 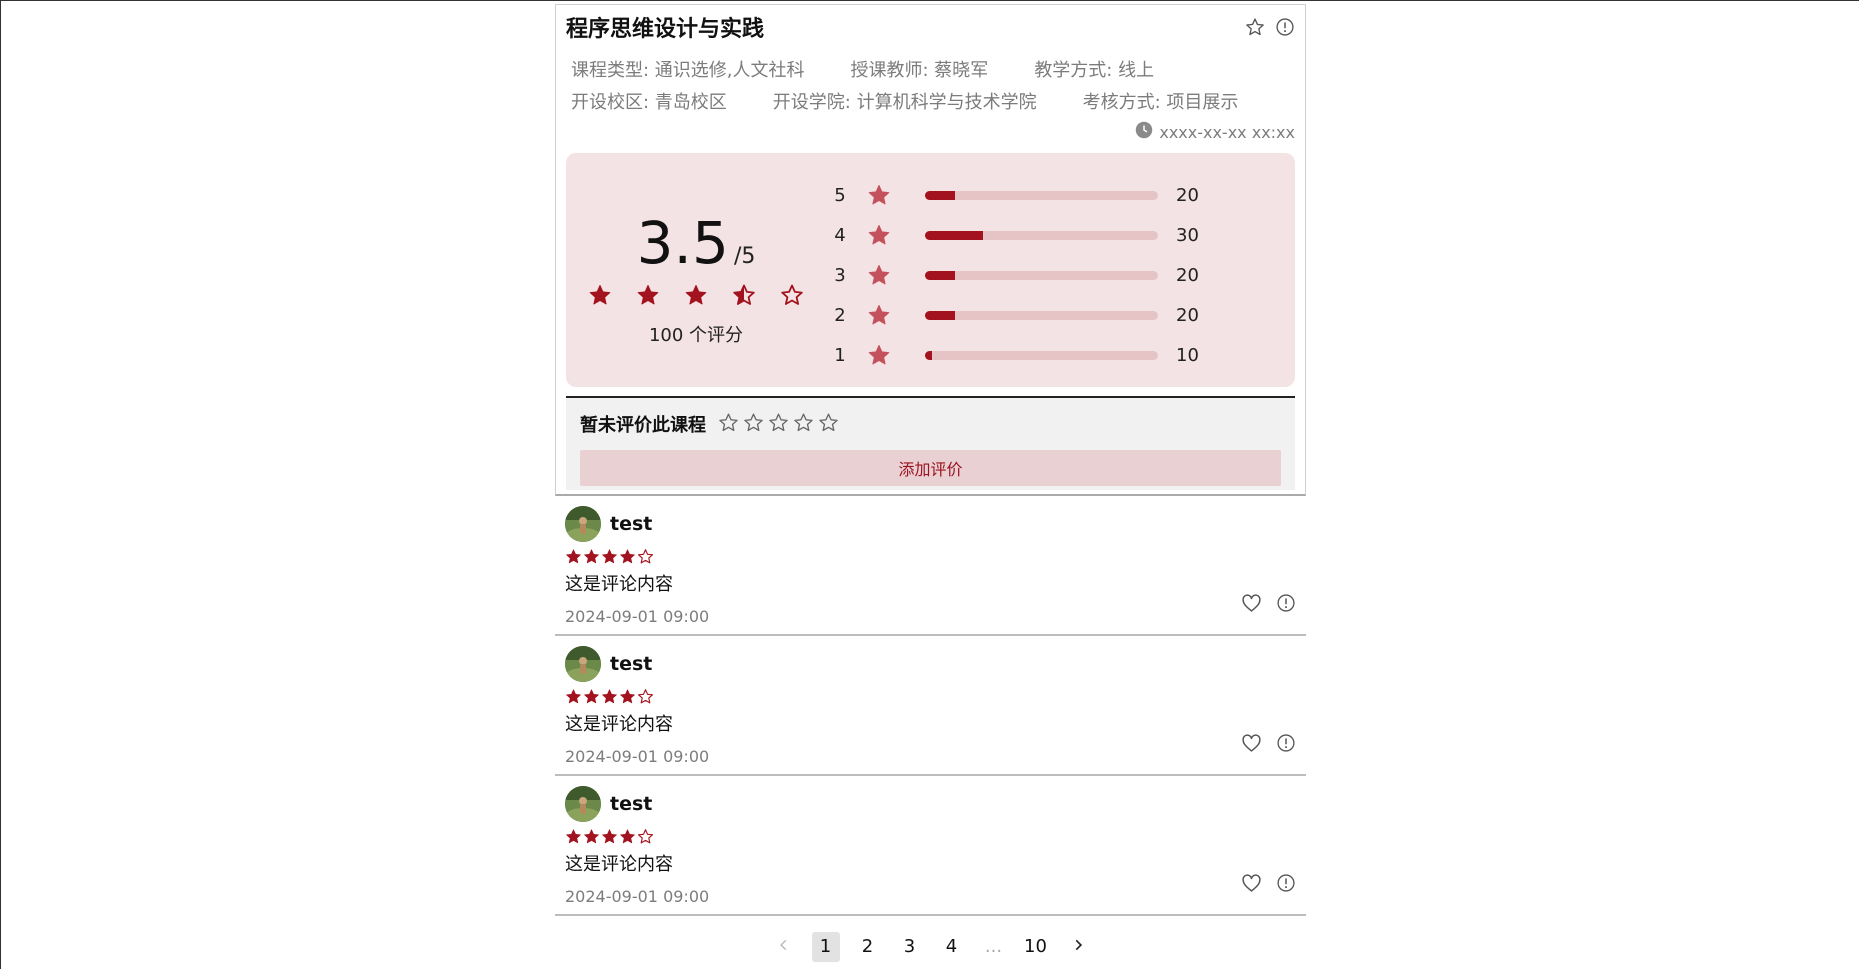 I want to click on distribution-stars-label: 4, so click(x=840, y=235).